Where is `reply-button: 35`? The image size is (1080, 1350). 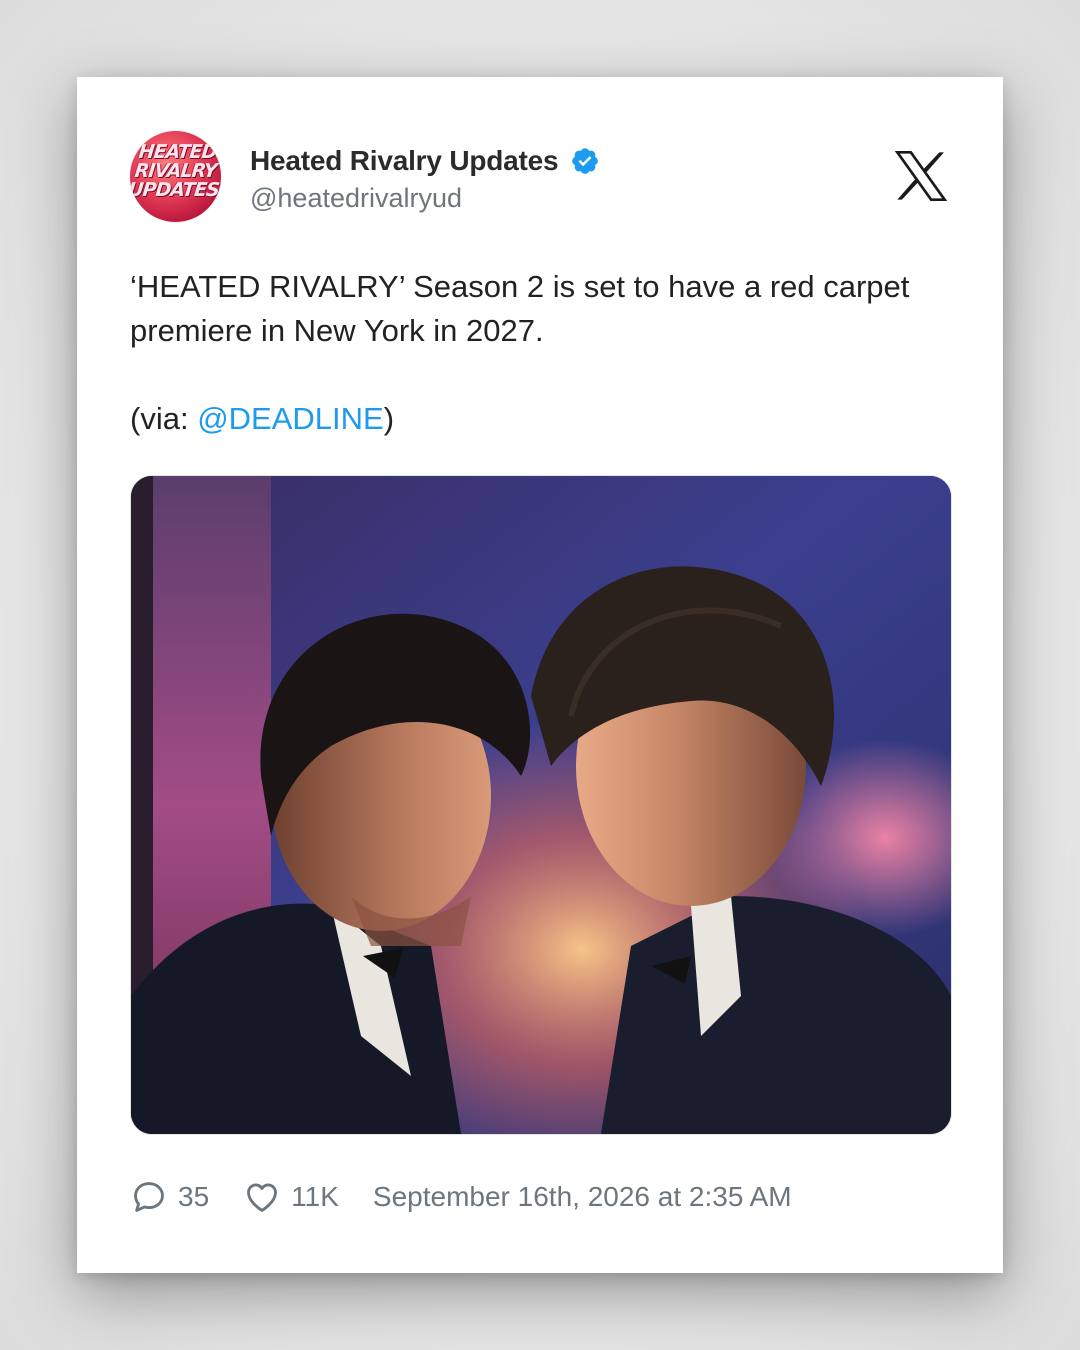 reply-button: 35 is located at coordinates (169, 1197).